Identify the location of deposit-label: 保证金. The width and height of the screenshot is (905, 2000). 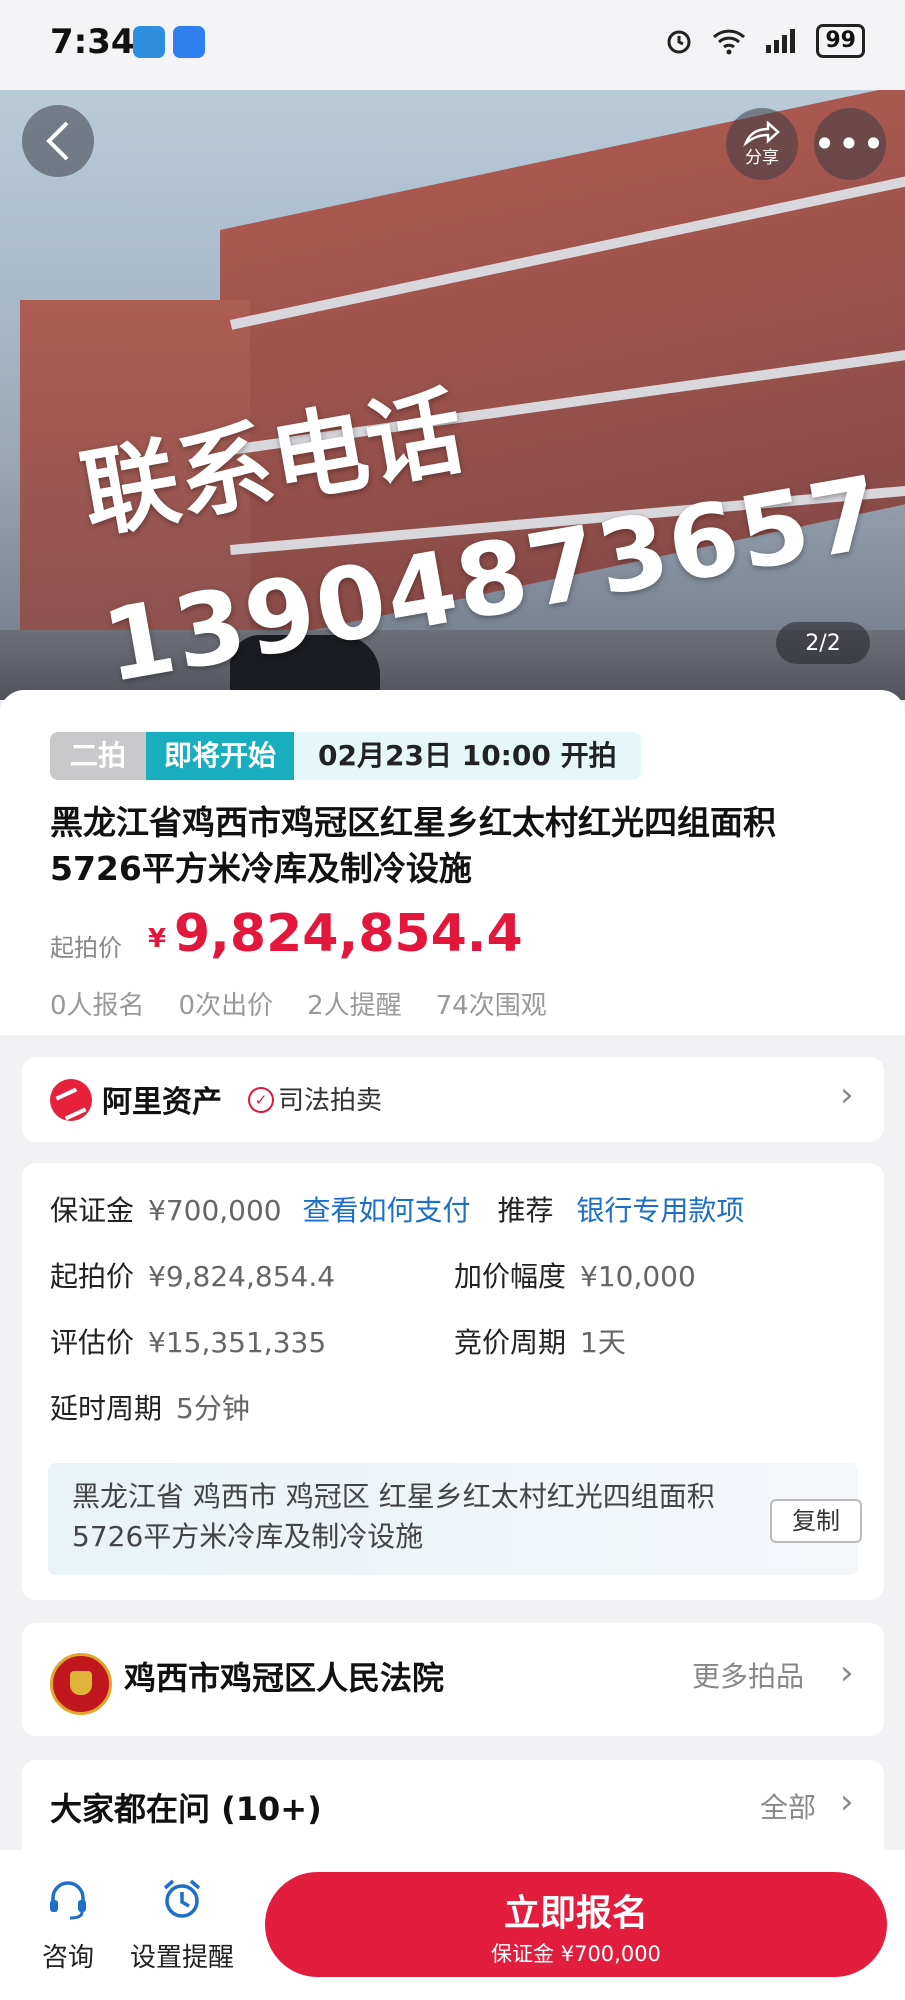
(92, 1210).